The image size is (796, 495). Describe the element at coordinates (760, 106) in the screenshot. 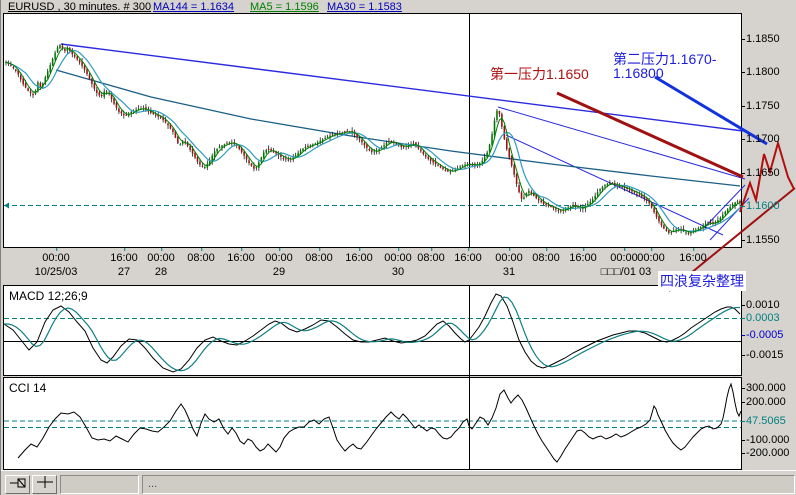

I see `price-axis-label: 1.1750` at that location.